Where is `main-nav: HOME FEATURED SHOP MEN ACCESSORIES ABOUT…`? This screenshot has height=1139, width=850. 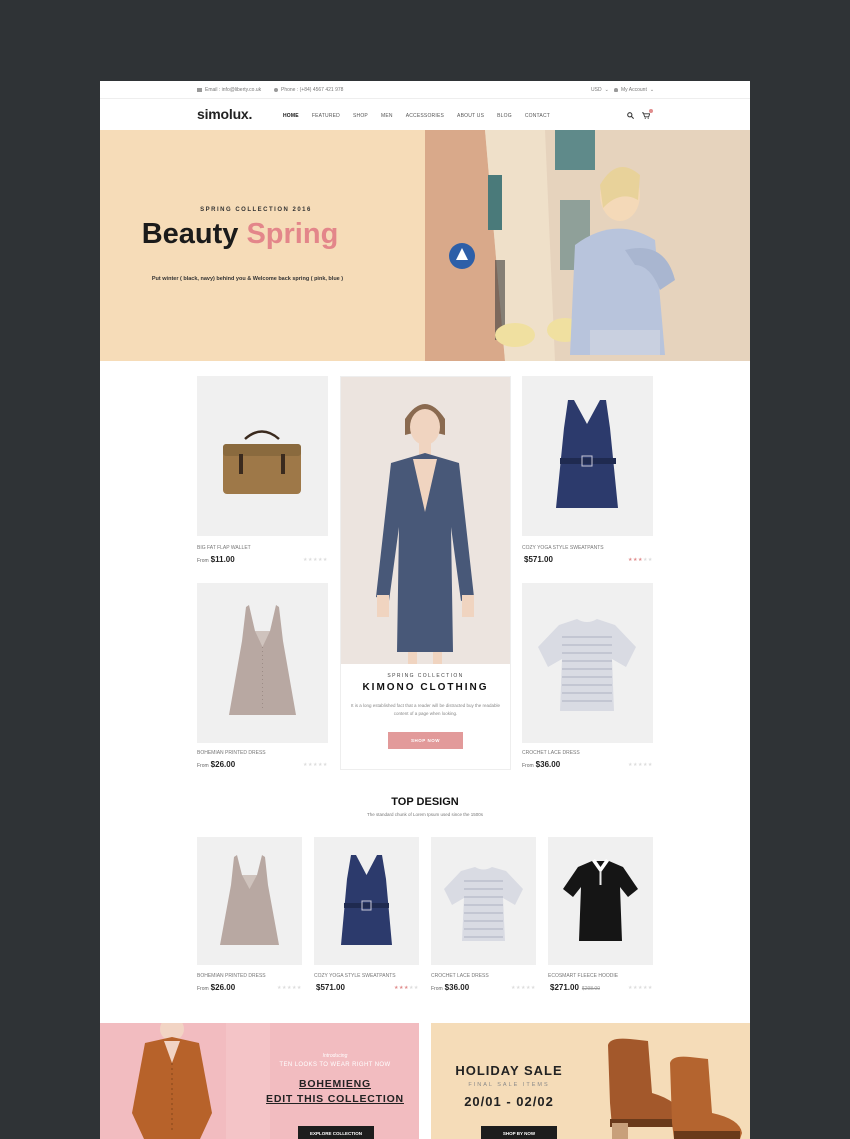
main-nav: HOME FEATURED SHOP MEN ACCESSORIES ABOUT… is located at coordinates (423, 116).